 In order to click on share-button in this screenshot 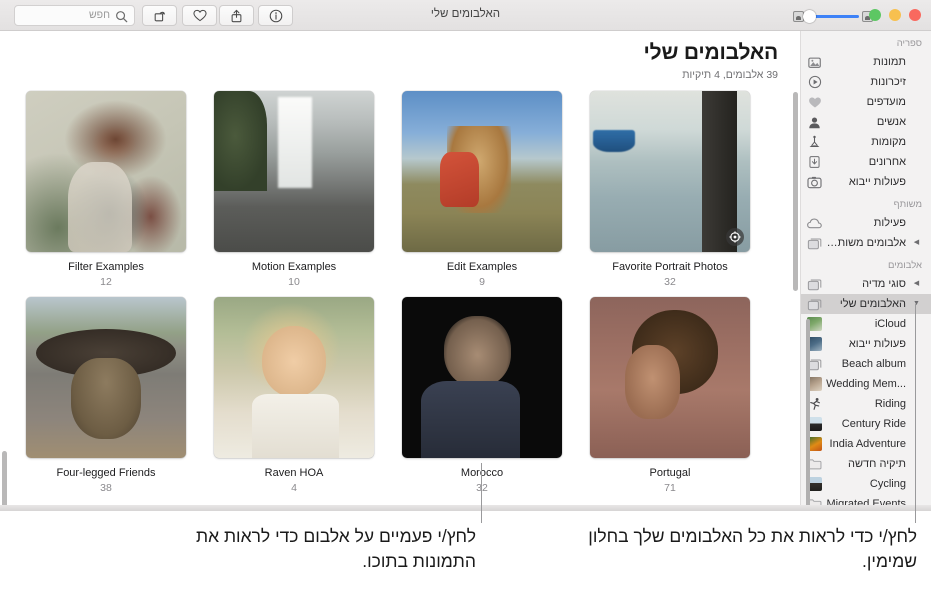, I will do `click(236, 15)`.